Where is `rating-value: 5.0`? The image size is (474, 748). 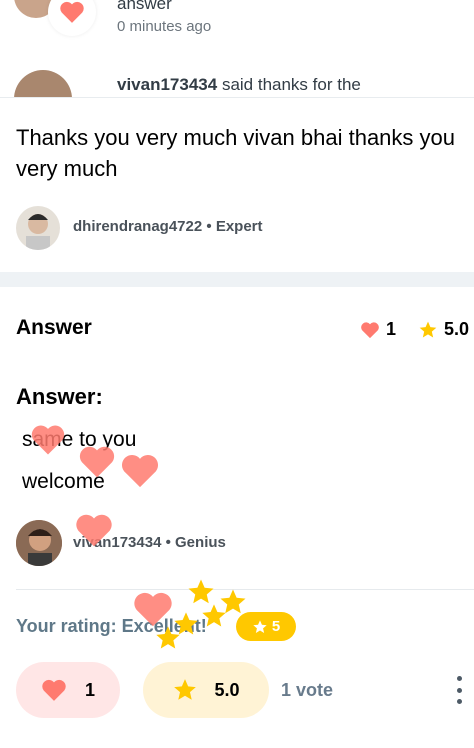
rating-value: 5.0 is located at coordinates (227, 689).